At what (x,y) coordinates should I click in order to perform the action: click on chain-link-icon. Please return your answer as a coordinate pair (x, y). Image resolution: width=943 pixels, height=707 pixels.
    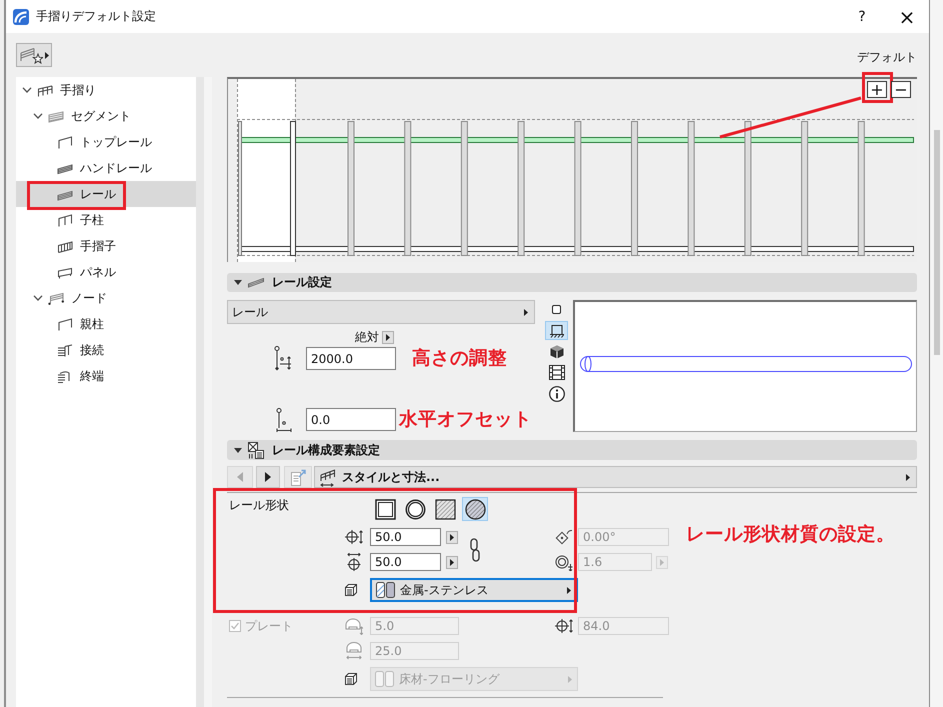
    Looking at the image, I should click on (475, 550).